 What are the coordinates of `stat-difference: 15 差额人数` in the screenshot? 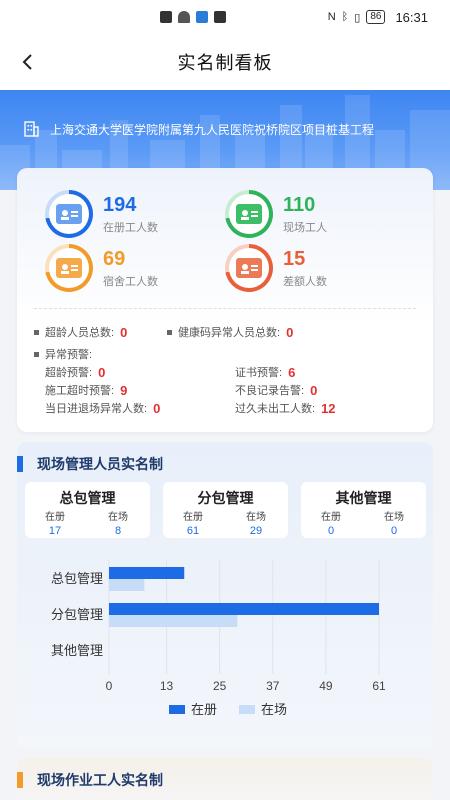 It's located at (276, 268).